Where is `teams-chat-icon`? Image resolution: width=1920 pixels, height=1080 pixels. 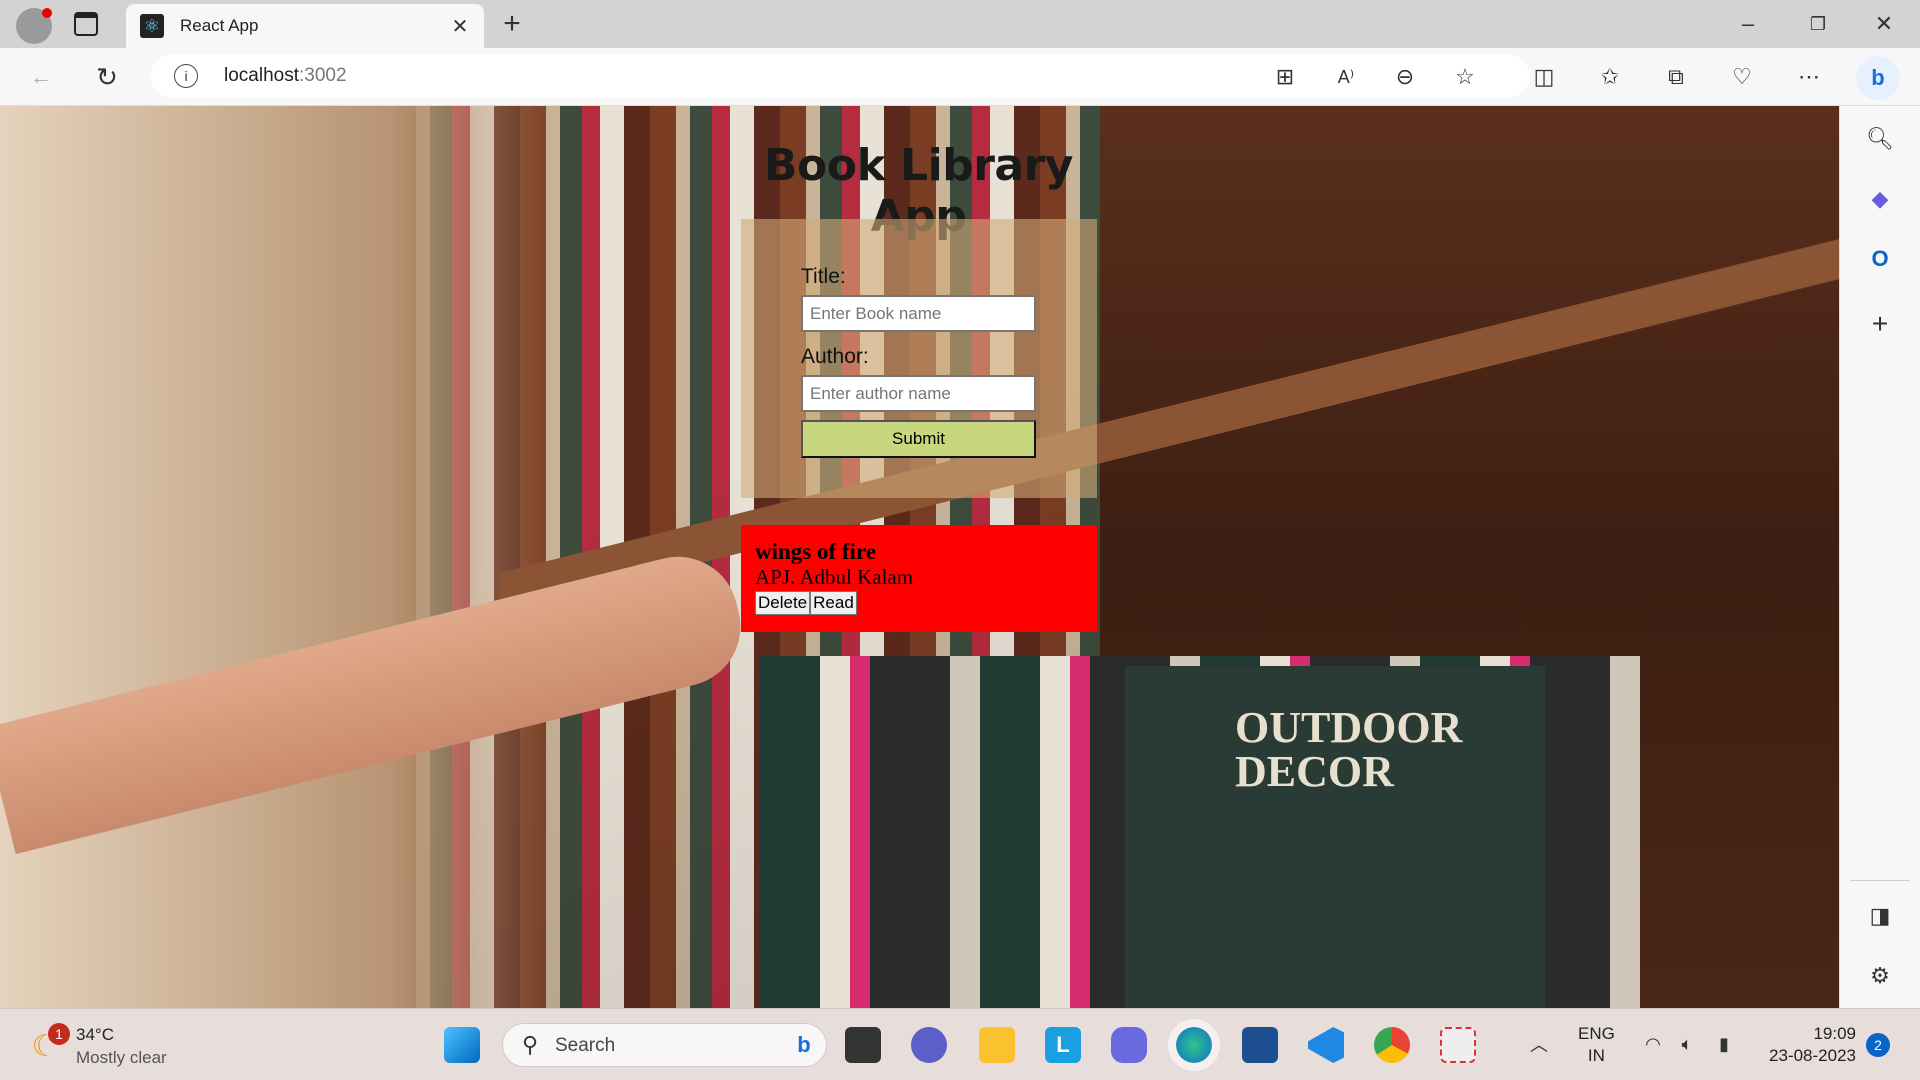
teams-chat-icon is located at coordinates (929, 1045).